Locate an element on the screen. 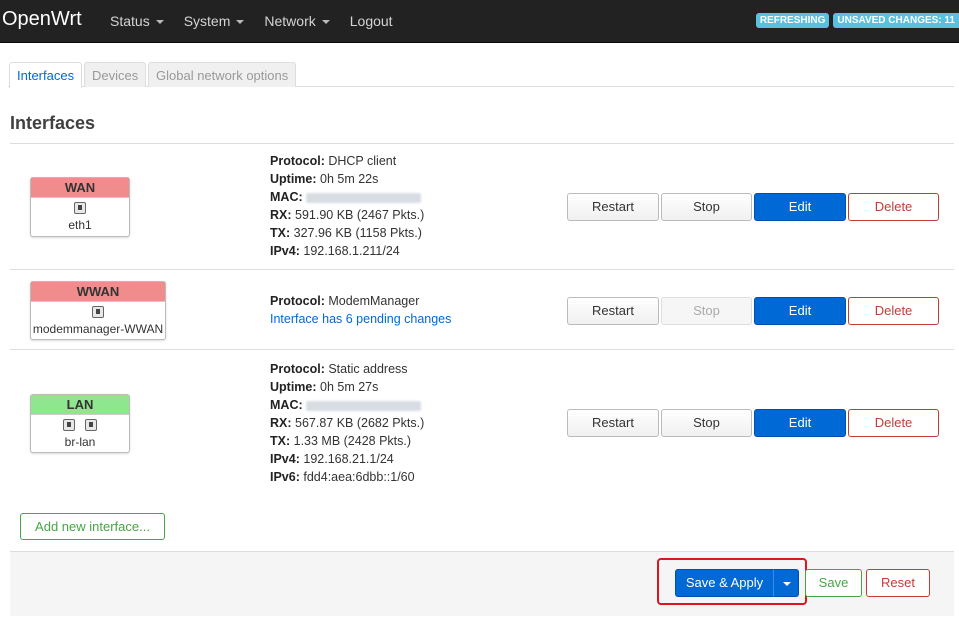  brand-logo: OpenWrt is located at coordinates (42, 19).